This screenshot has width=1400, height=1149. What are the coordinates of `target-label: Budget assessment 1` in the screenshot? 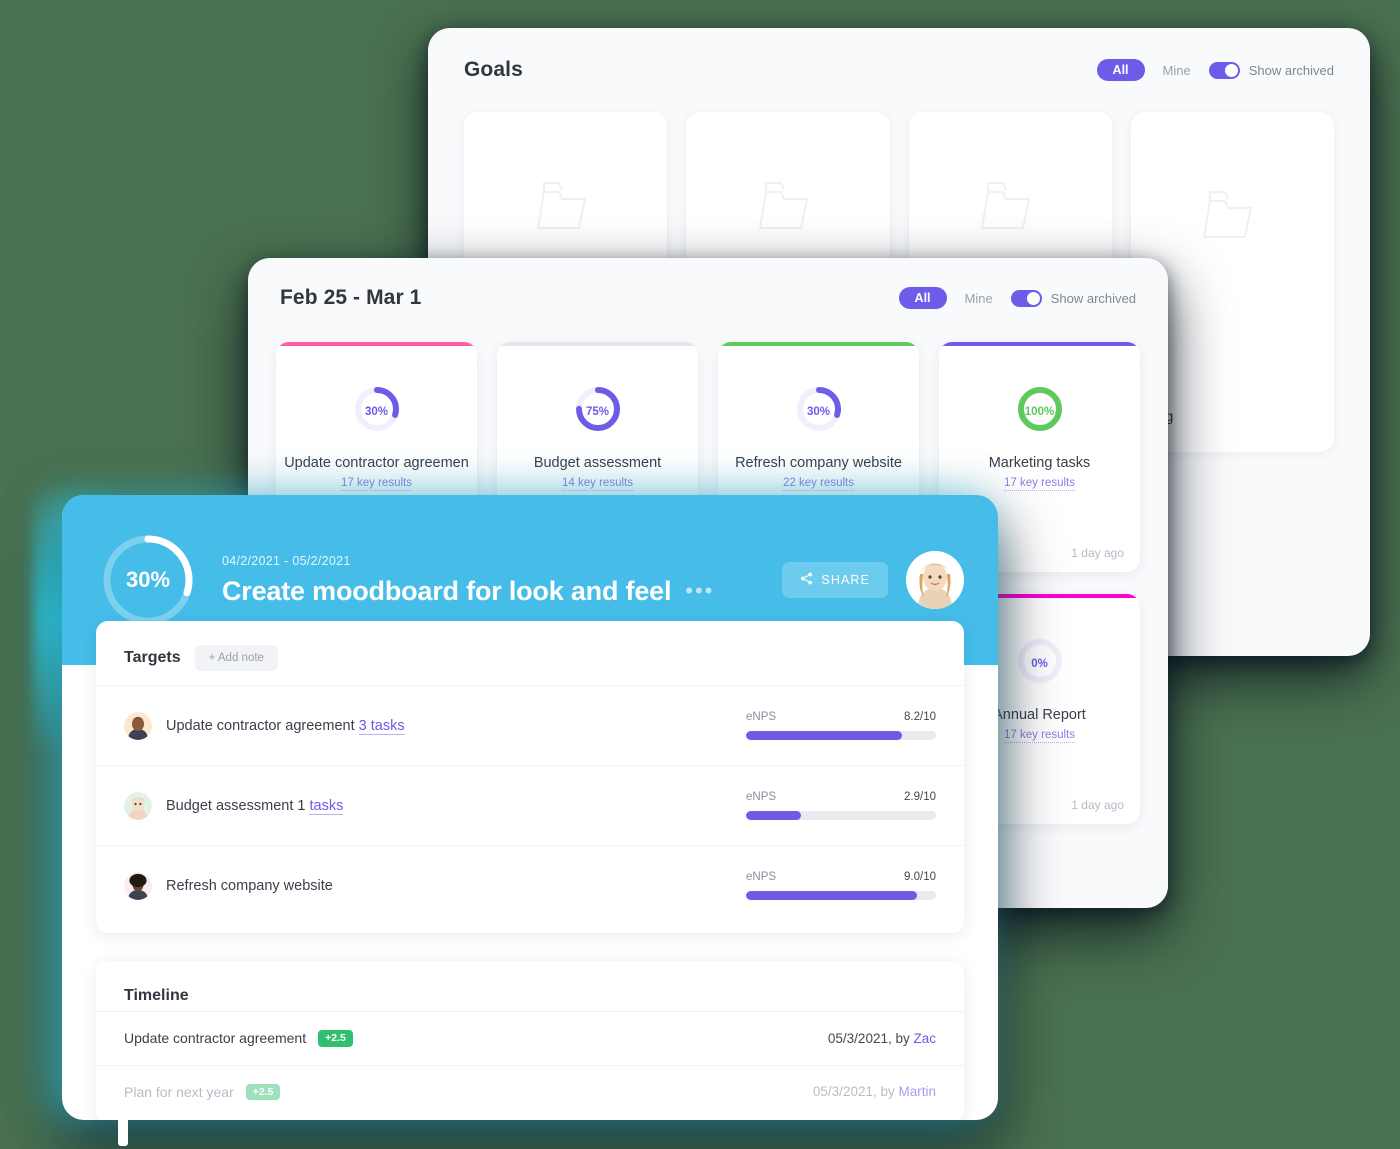 It's located at (236, 805).